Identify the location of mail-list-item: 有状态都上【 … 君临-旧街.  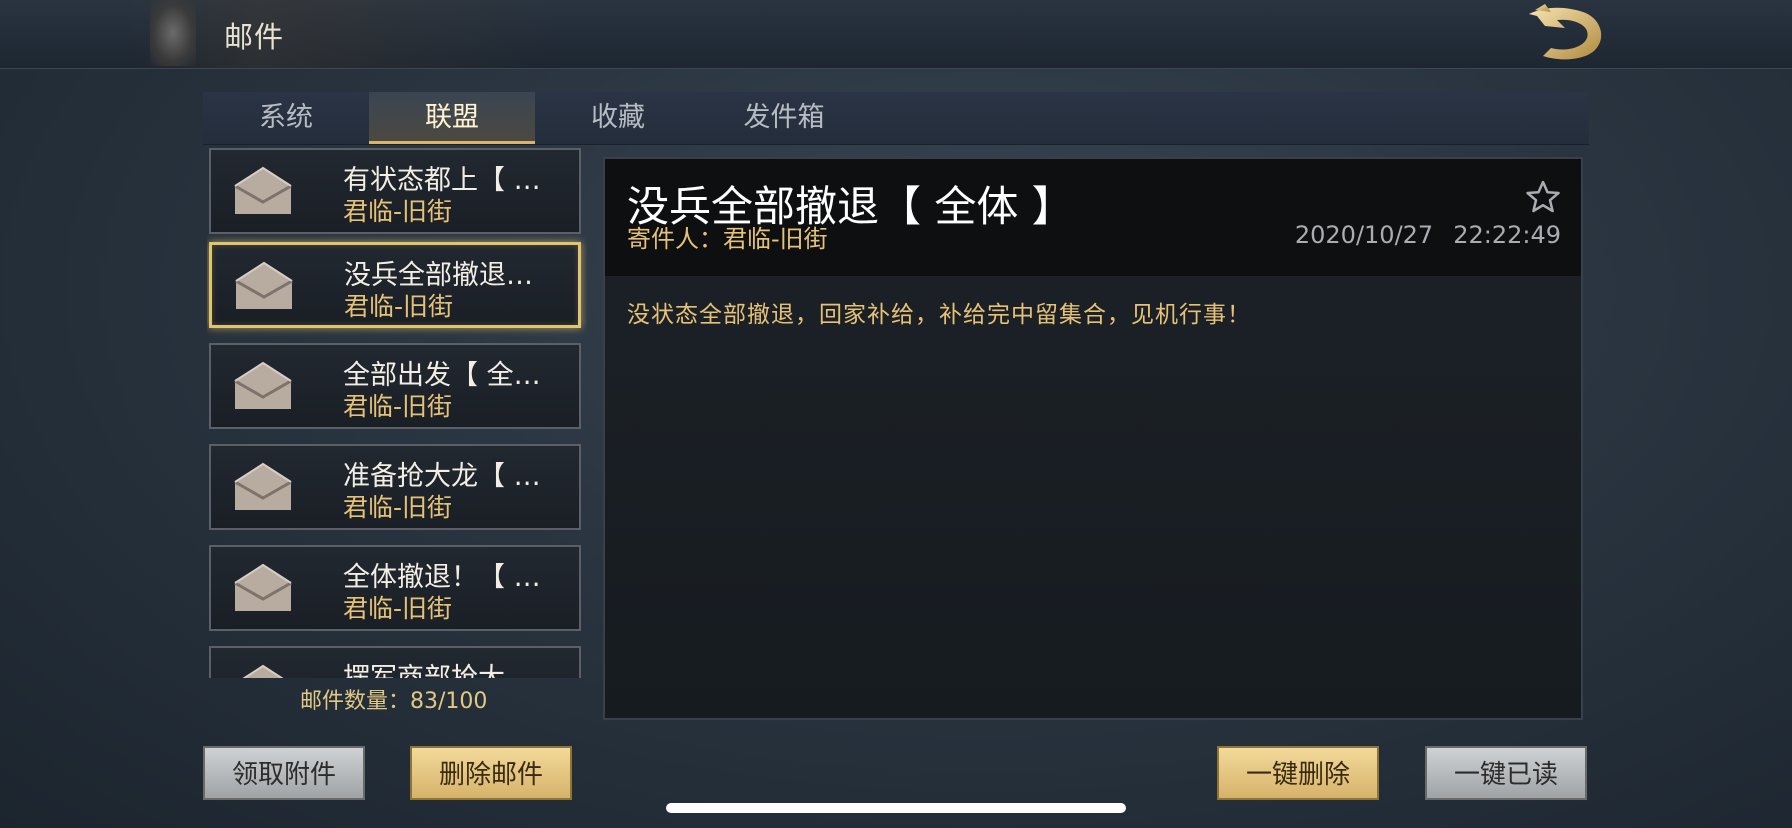
(395, 191).